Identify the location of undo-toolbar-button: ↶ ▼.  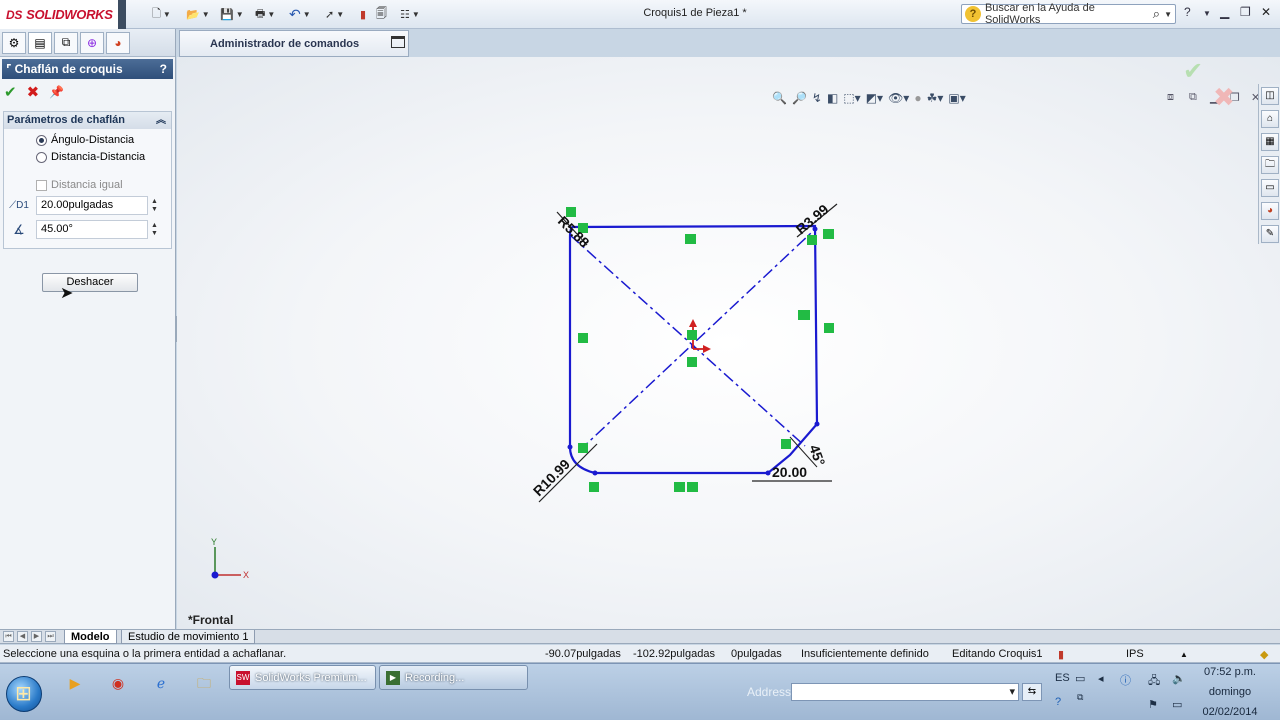
(300, 14).